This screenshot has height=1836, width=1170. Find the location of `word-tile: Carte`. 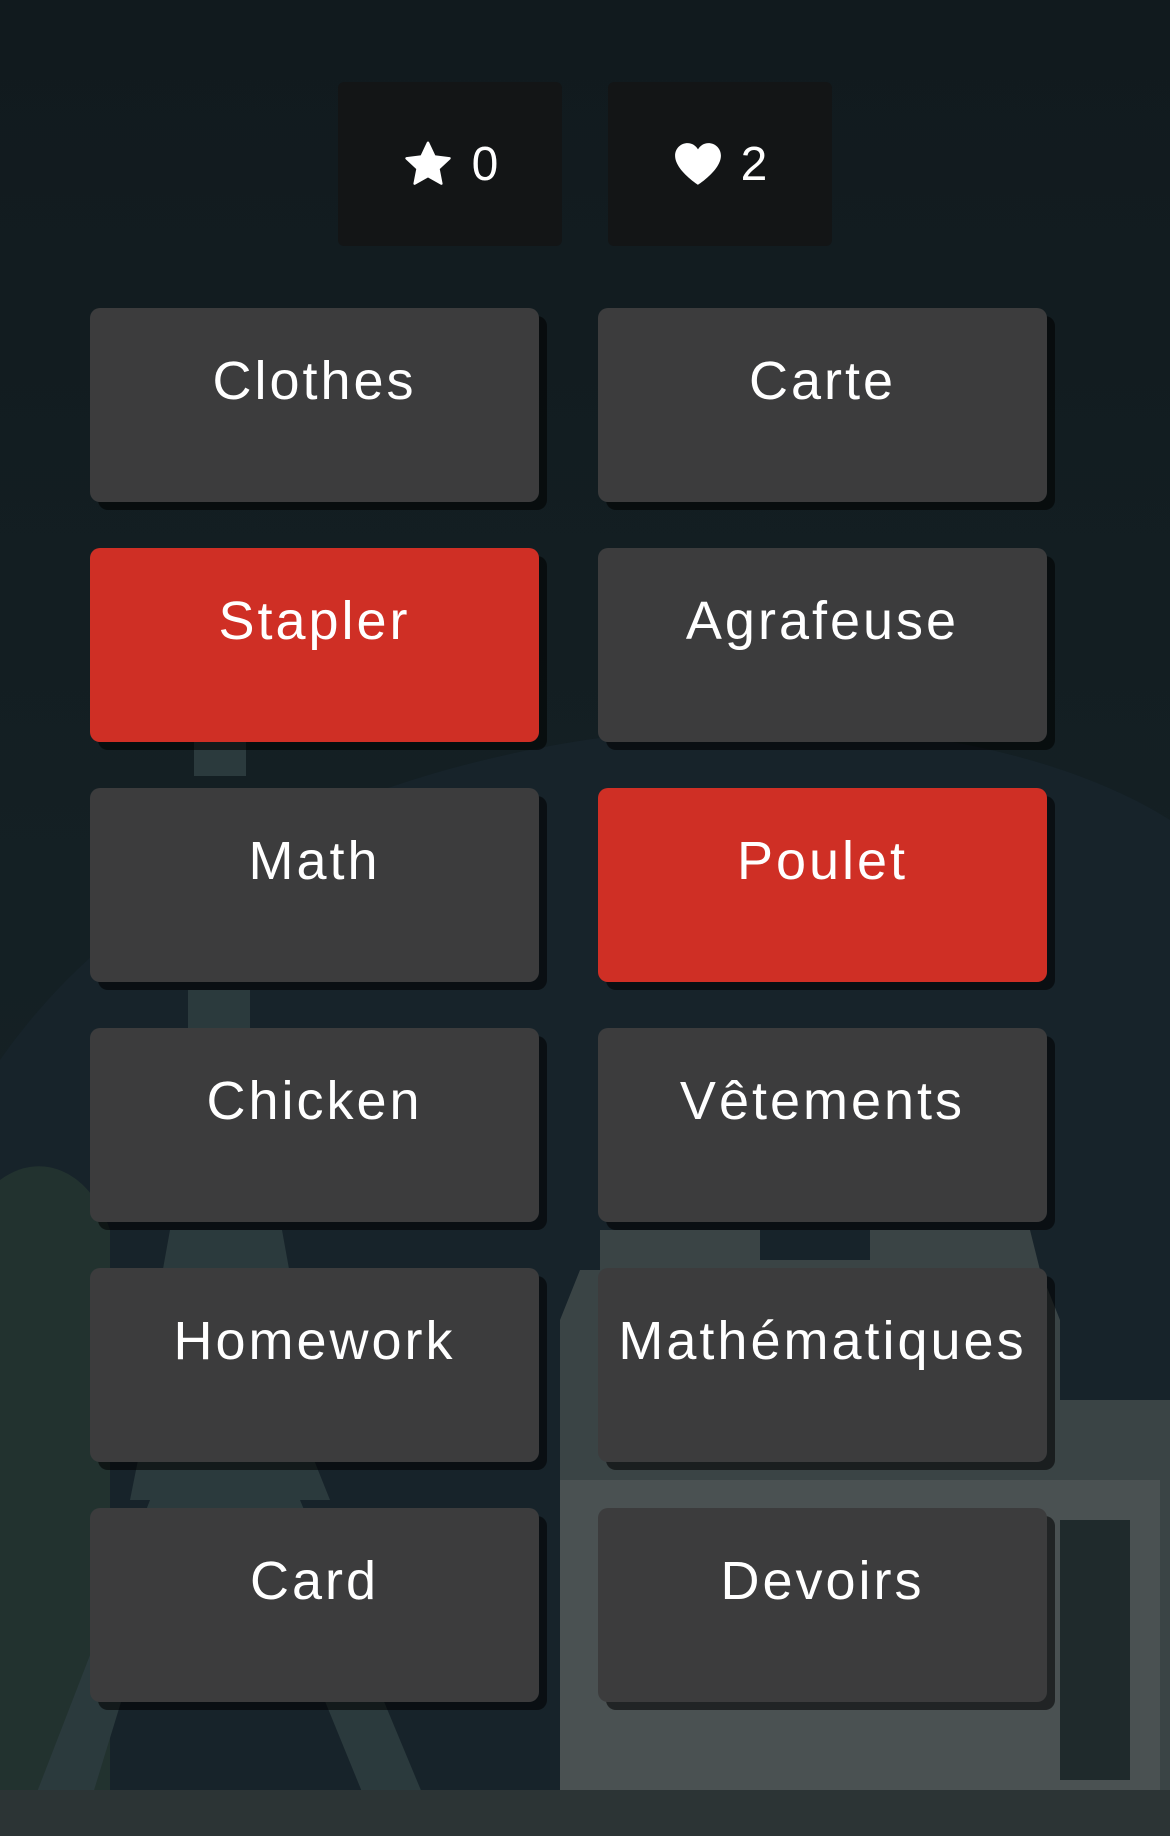

word-tile: Carte is located at coordinates (822, 405).